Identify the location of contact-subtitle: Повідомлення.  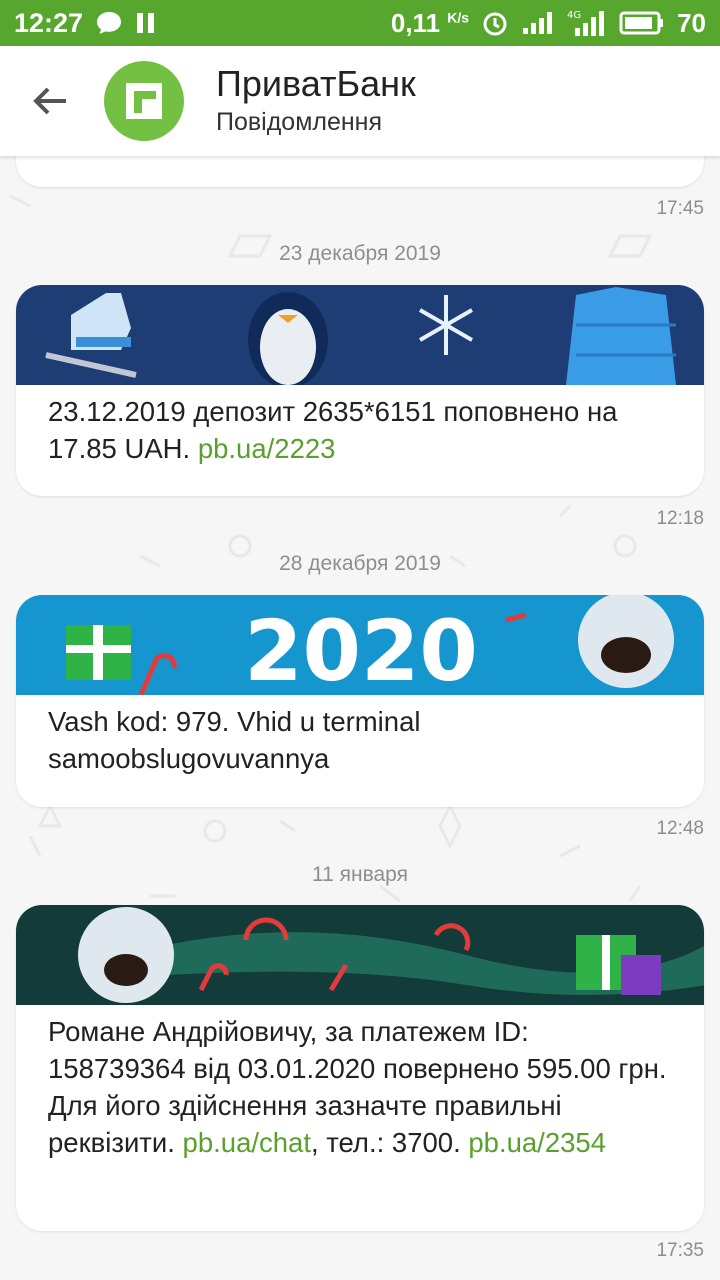
(299, 122).